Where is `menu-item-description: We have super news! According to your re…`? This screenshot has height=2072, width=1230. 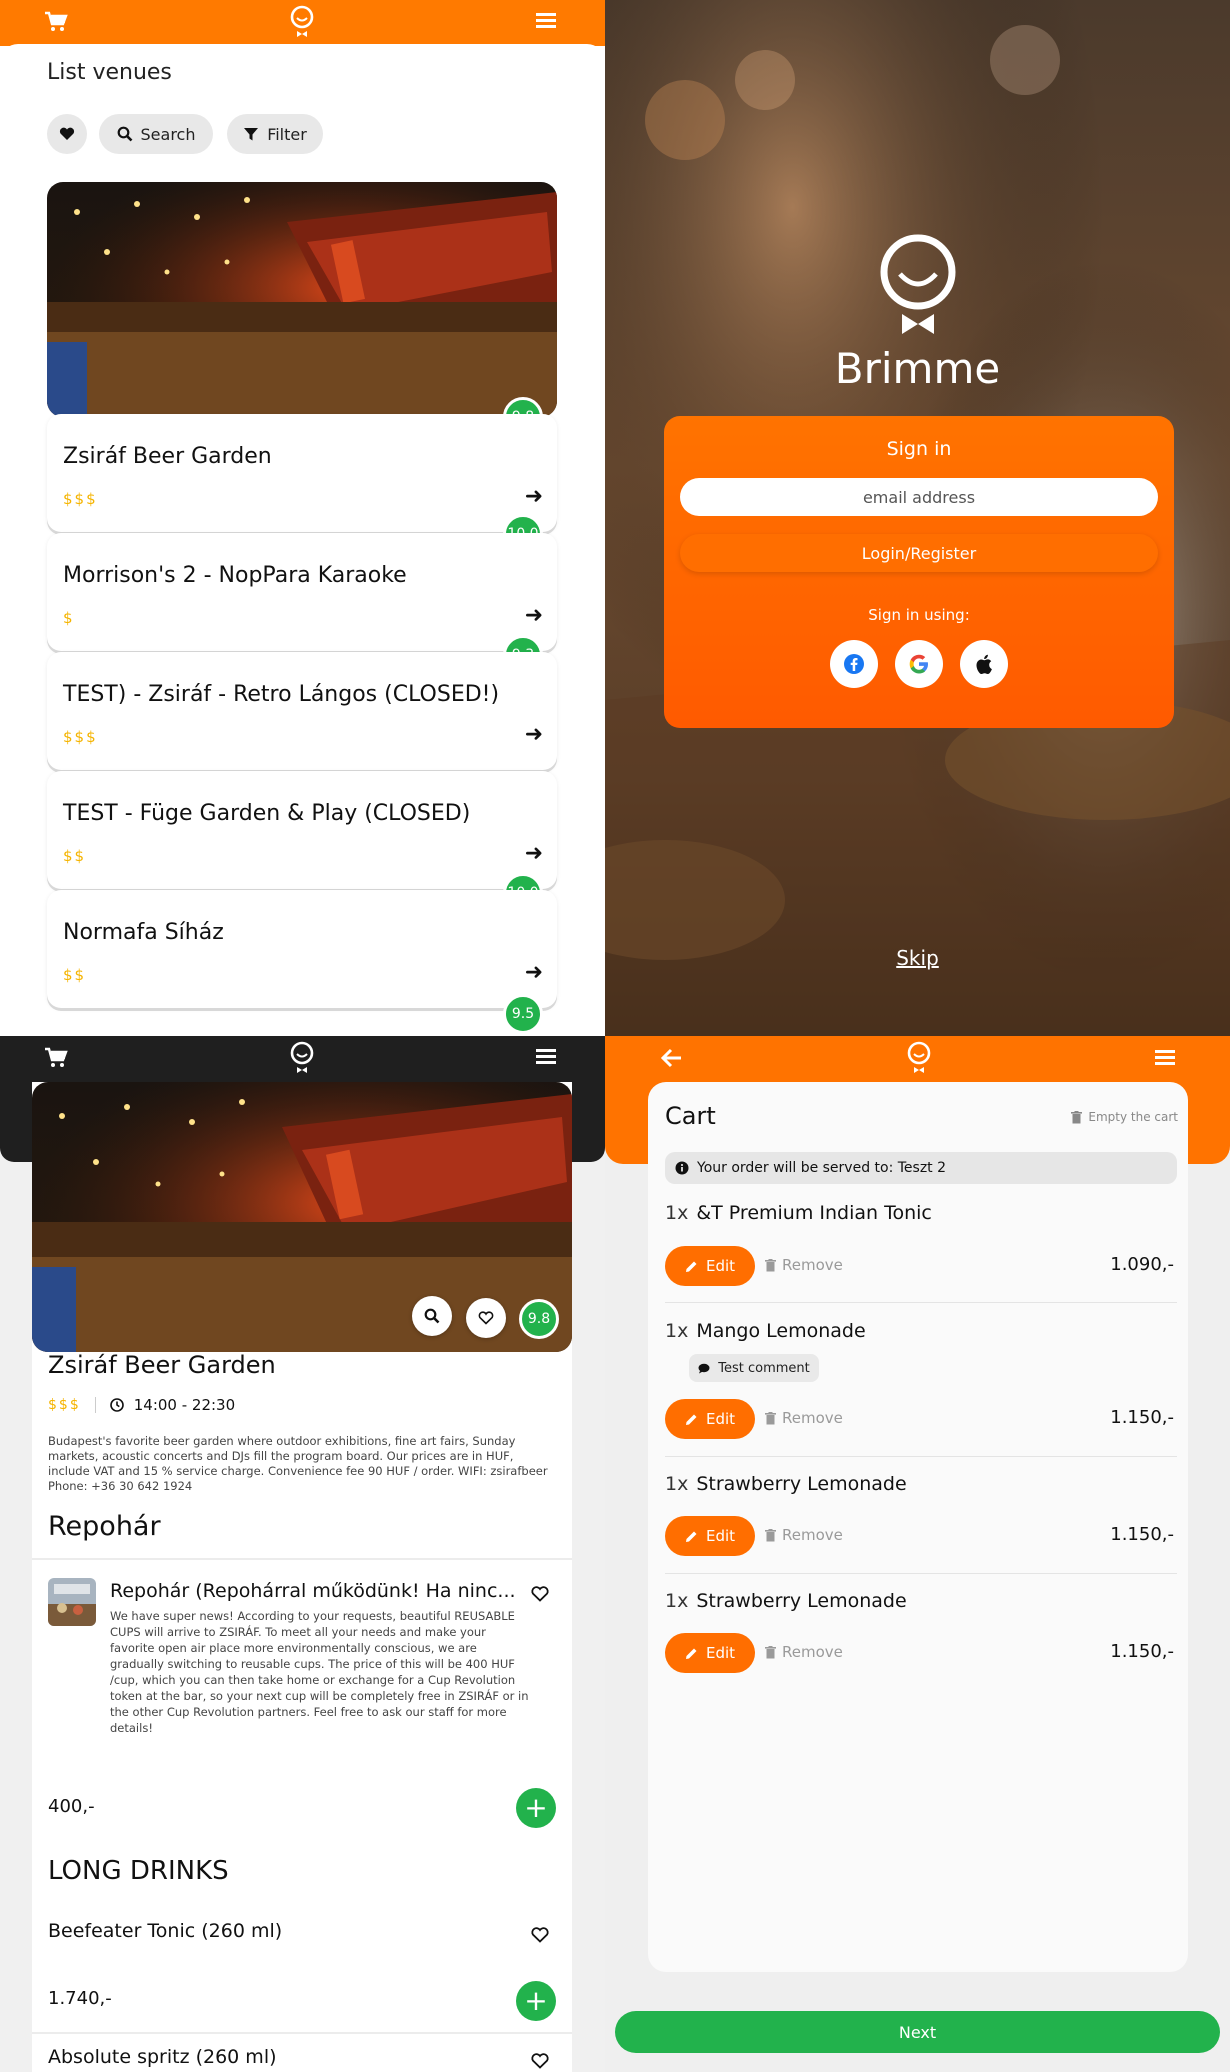 menu-item-description: We have super news! According to your re… is located at coordinates (319, 1672).